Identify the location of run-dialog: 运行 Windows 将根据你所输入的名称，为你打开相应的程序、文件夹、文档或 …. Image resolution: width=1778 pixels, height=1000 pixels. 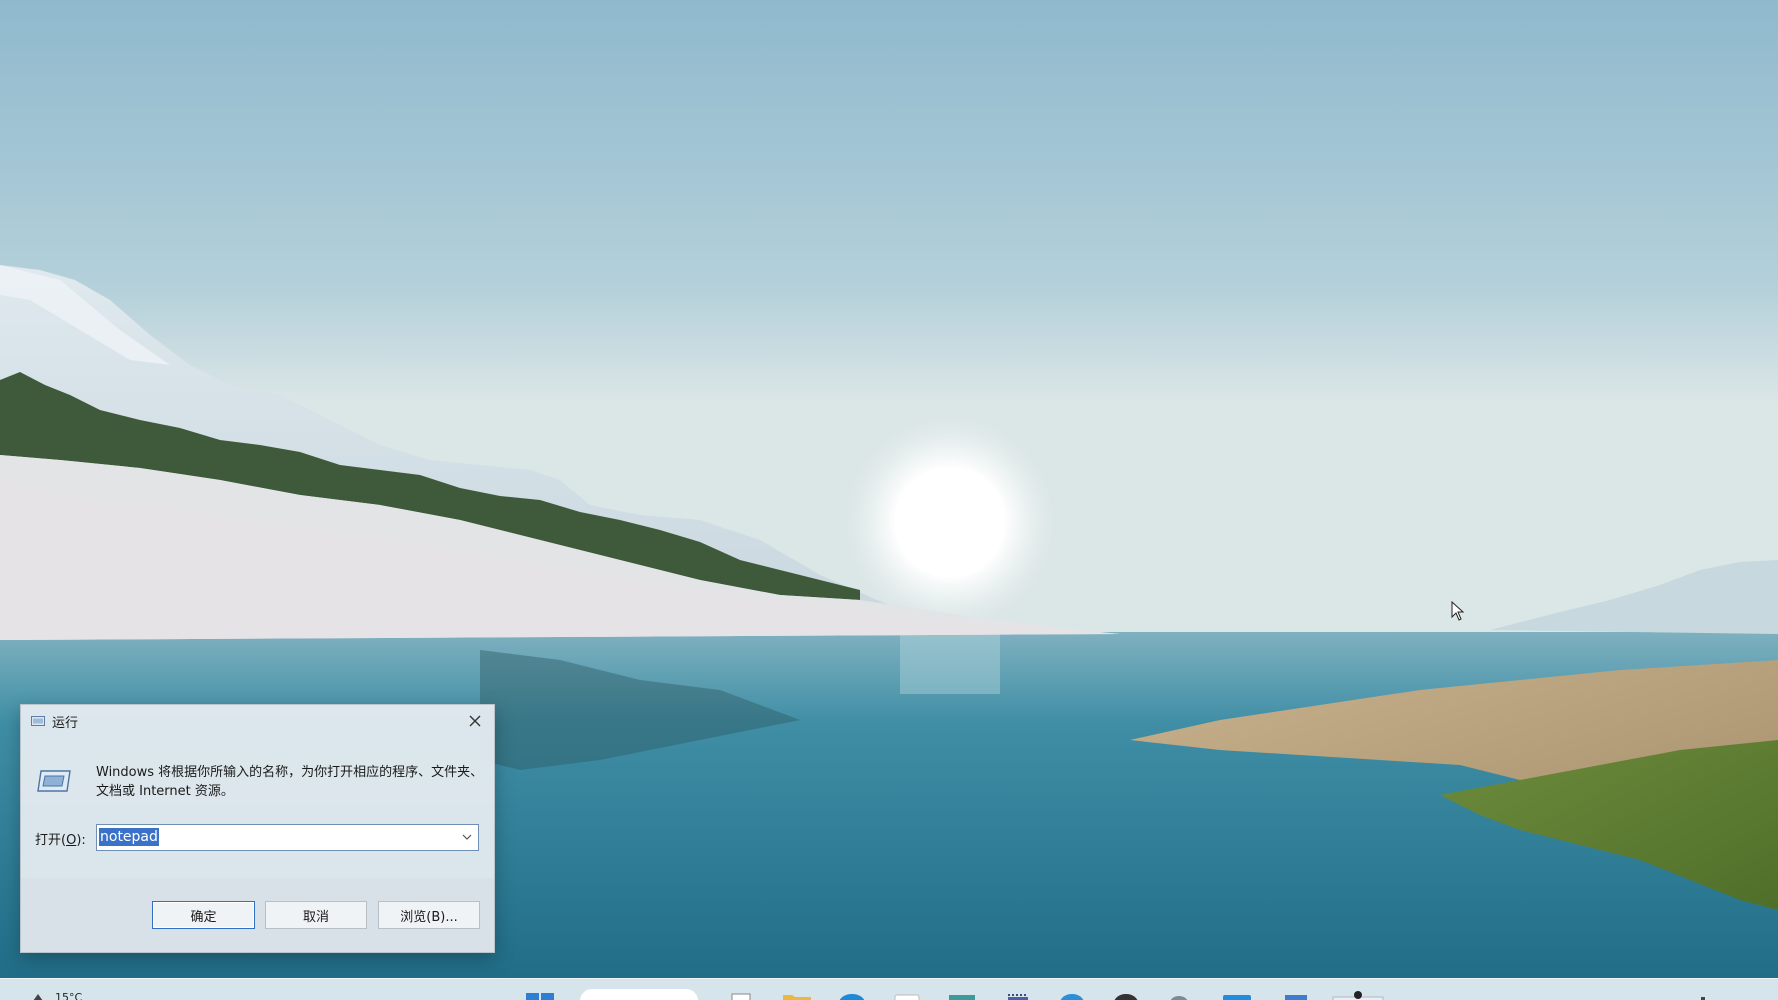
(257, 828).